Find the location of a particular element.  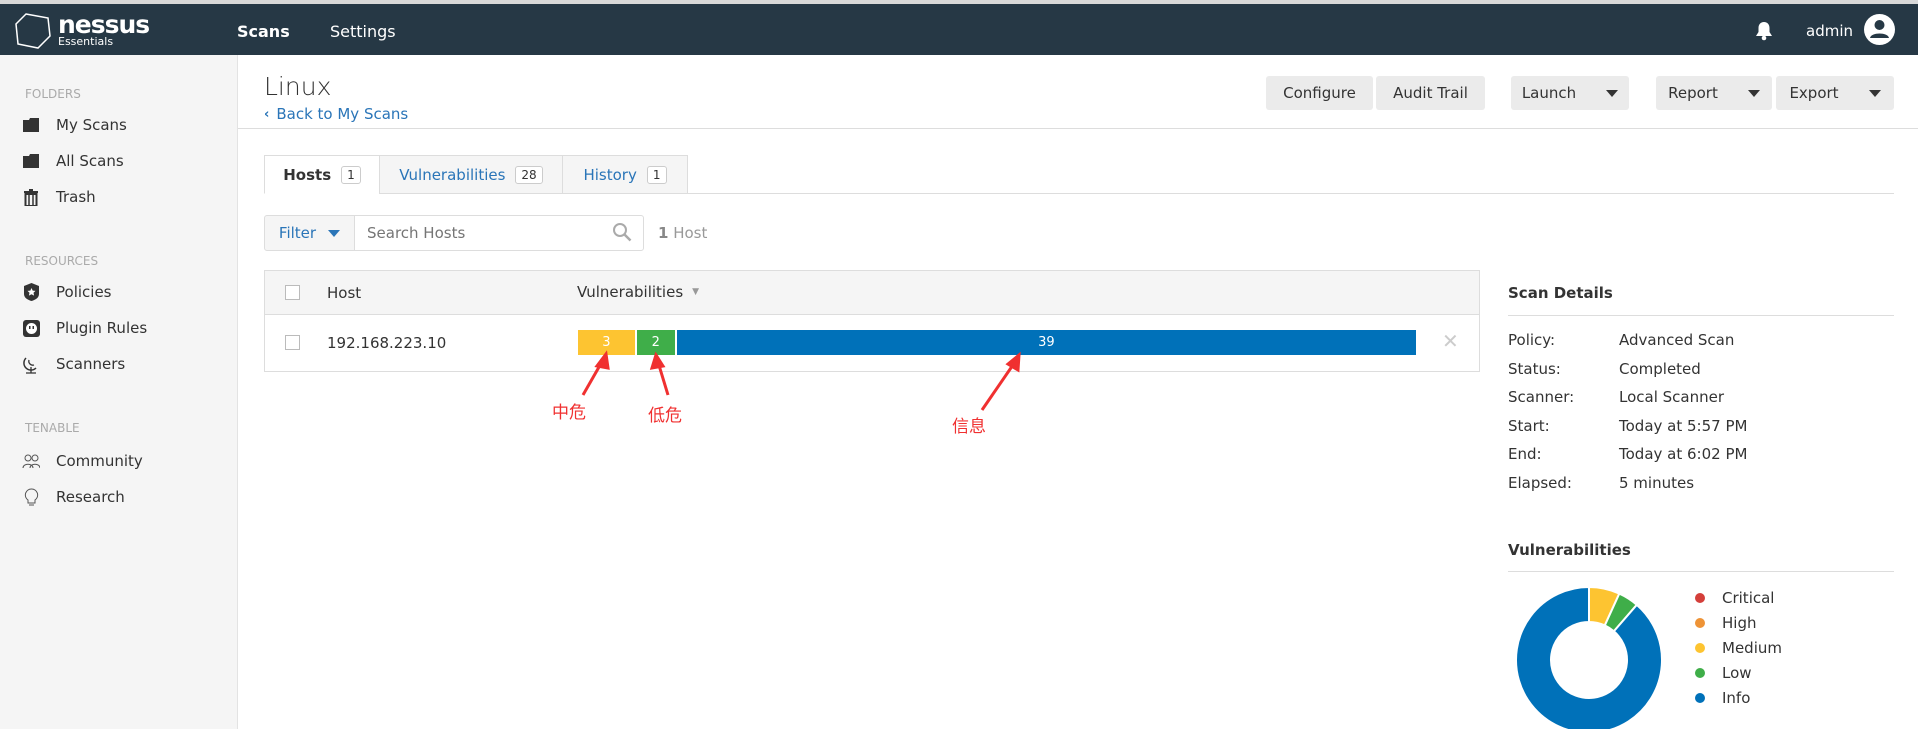

detail-value: Local Scanner is located at coordinates (1672, 397).